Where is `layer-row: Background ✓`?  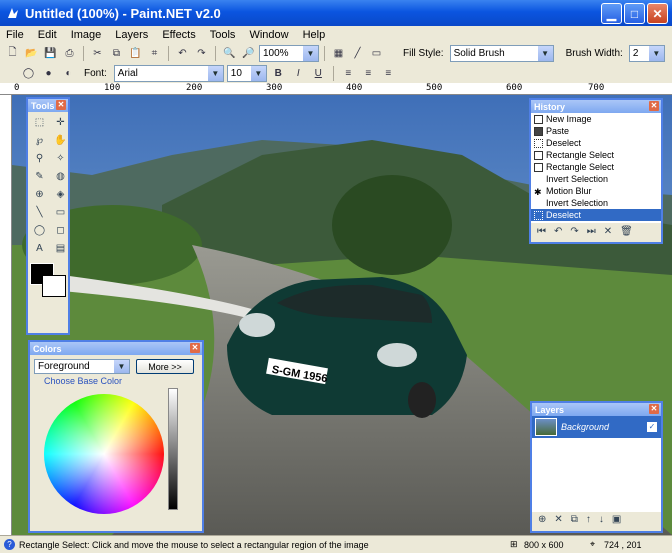 layer-row: Background ✓ is located at coordinates (596, 427).